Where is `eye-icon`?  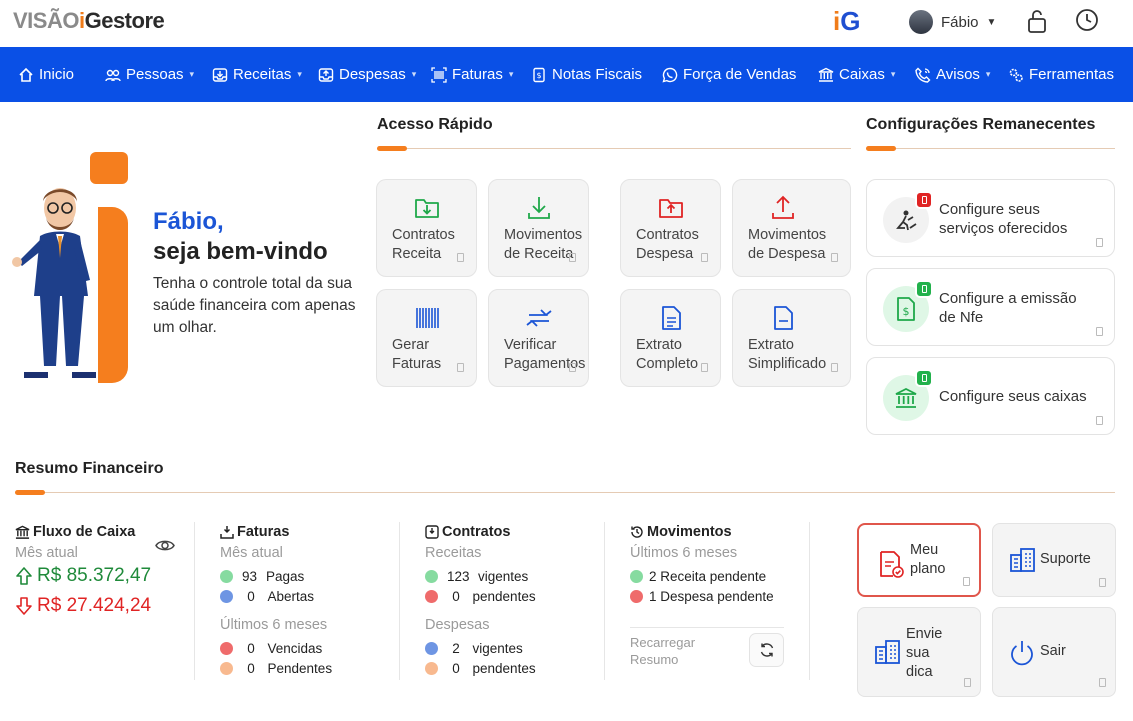 eye-icon is located at coordinates (165, 545).